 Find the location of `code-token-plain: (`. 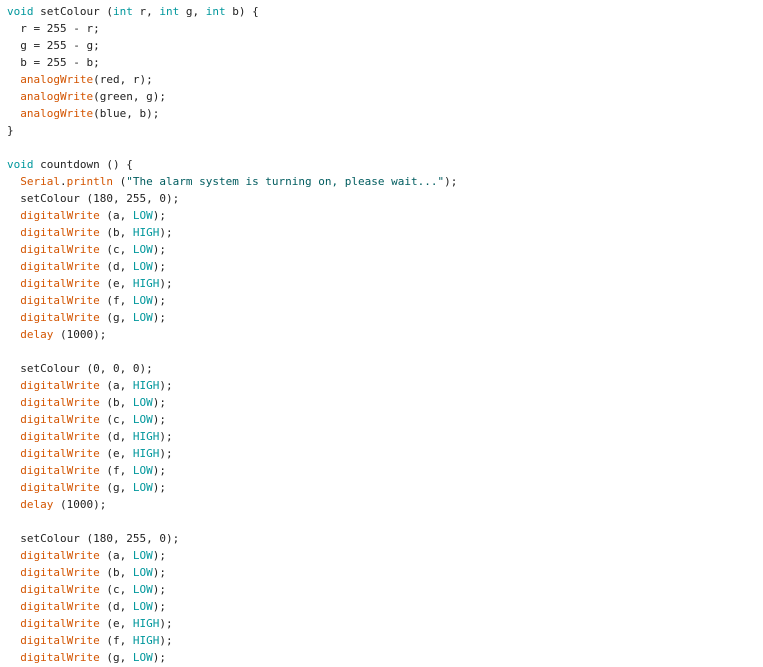

code-token-plain: ( is located at coordinates (119, 181).